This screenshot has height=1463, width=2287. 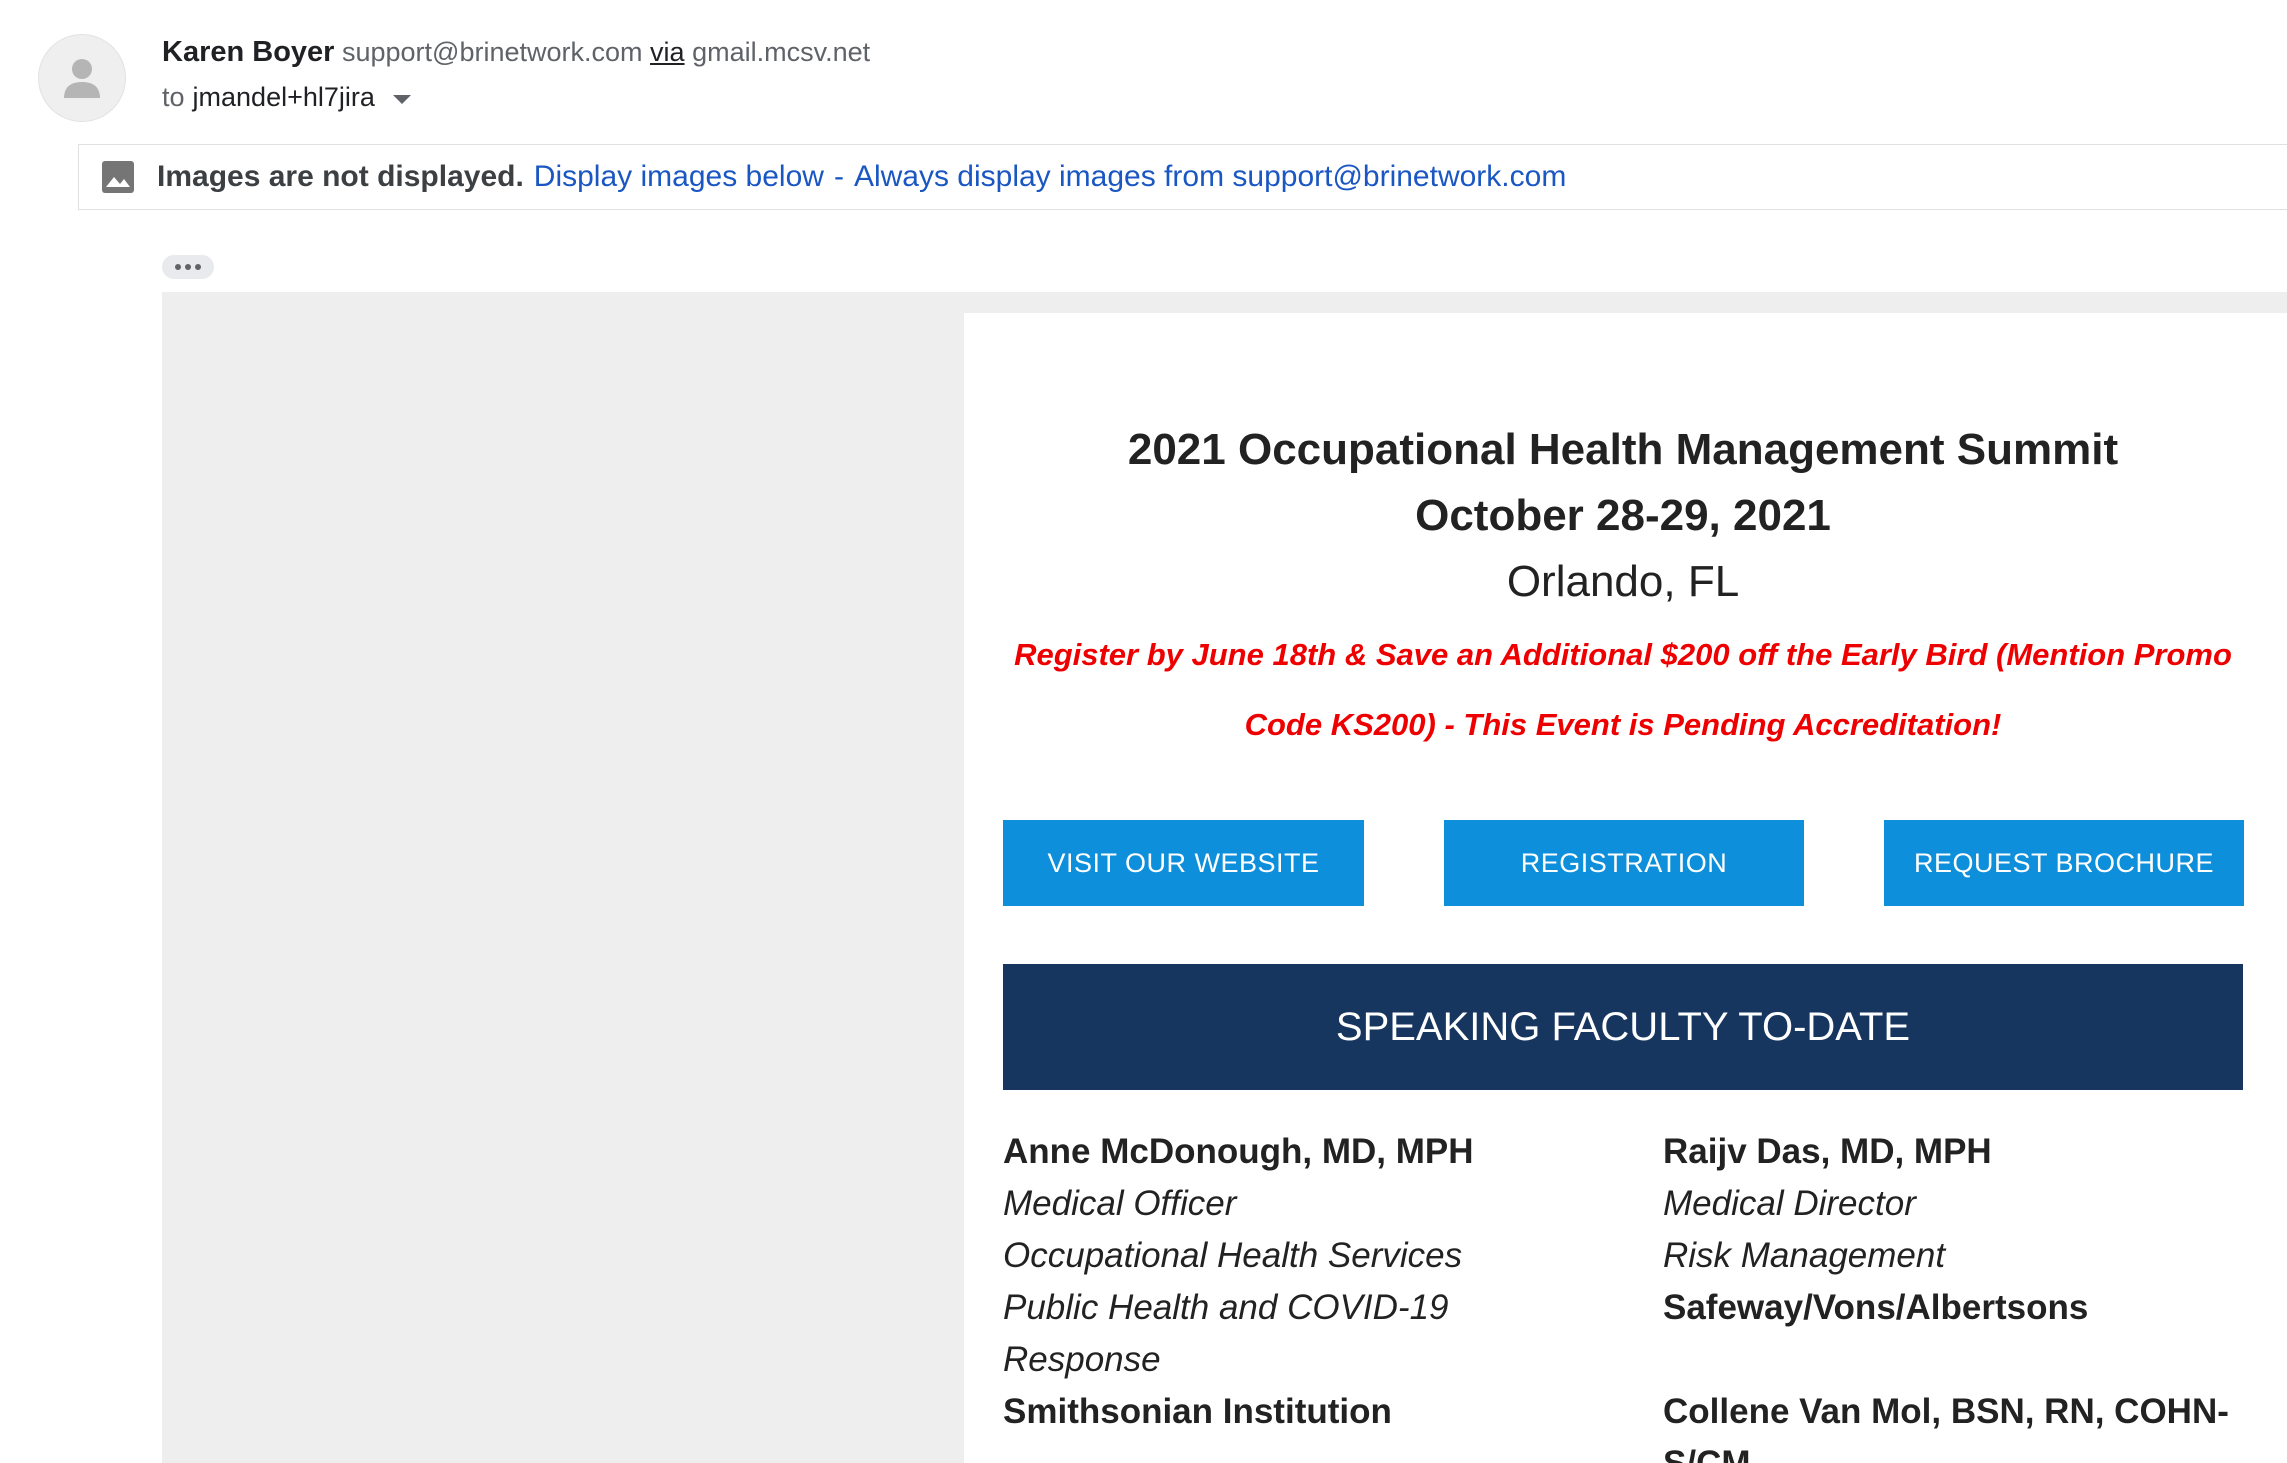 What do you see at coordinates (1789, 1203) in the screenshot?
I see `speaker-title: Medical Director` at bounding box center [1789, 1203].